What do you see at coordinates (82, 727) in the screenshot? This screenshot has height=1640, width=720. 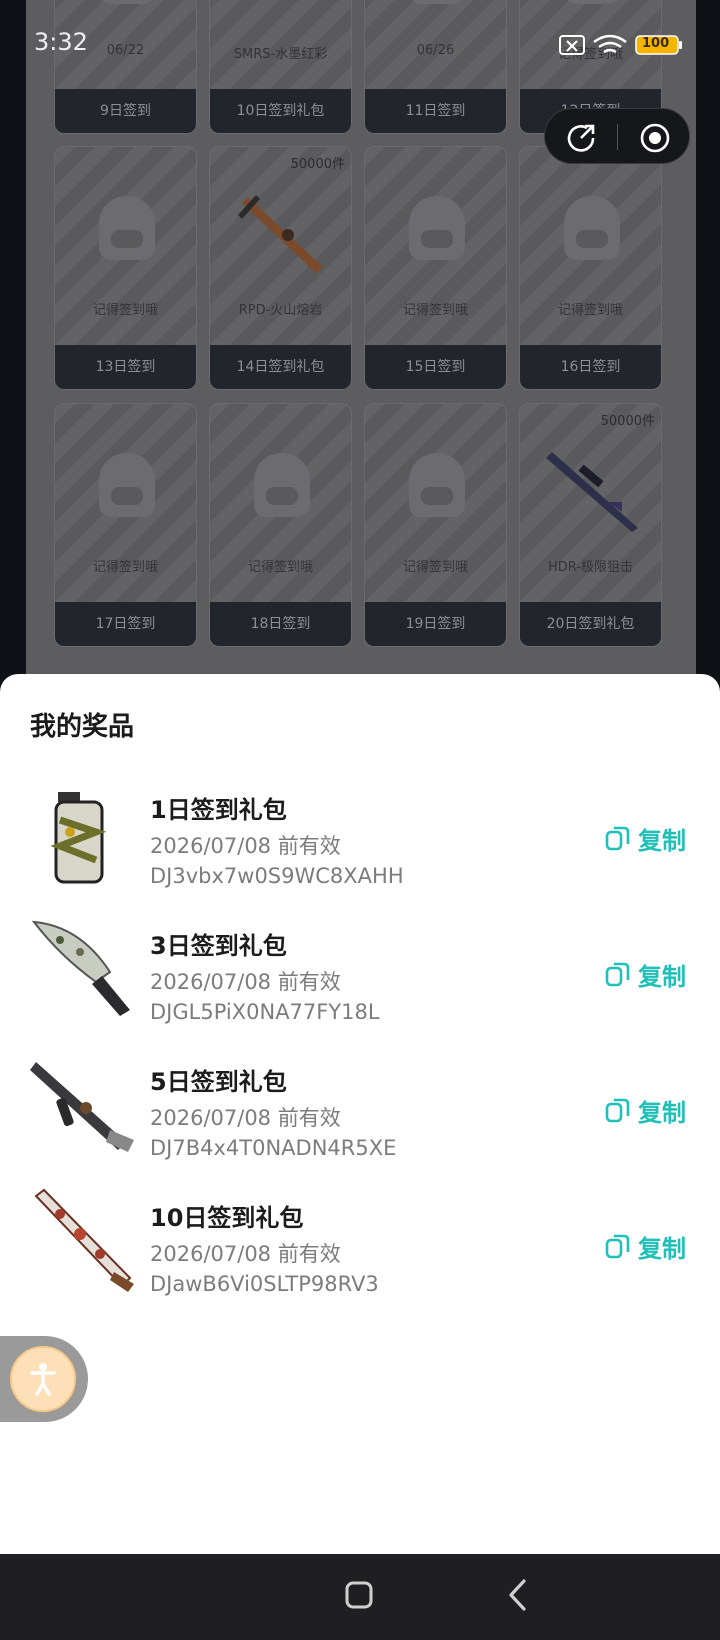 I see `sheet-title: 我的奖品` at bounding box center [82, 727].